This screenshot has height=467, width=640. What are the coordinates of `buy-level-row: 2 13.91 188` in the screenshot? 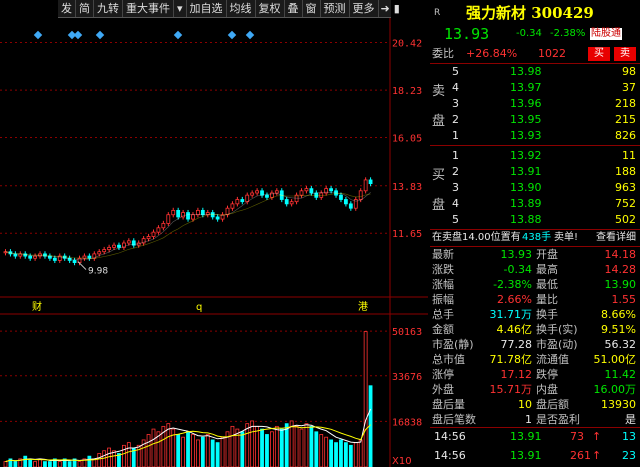 It's located at (535, 172).